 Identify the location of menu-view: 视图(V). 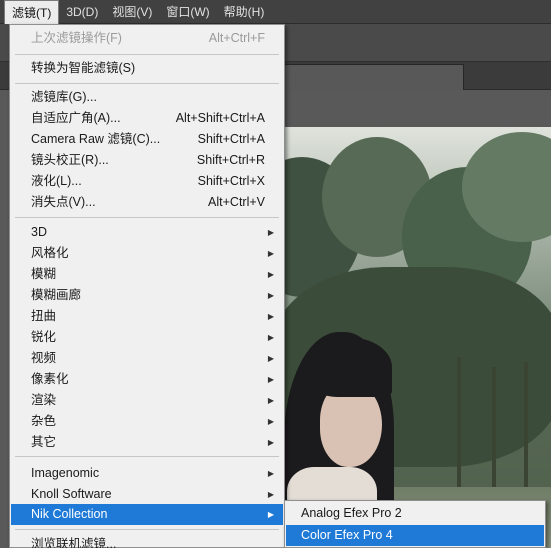
(132, 12).